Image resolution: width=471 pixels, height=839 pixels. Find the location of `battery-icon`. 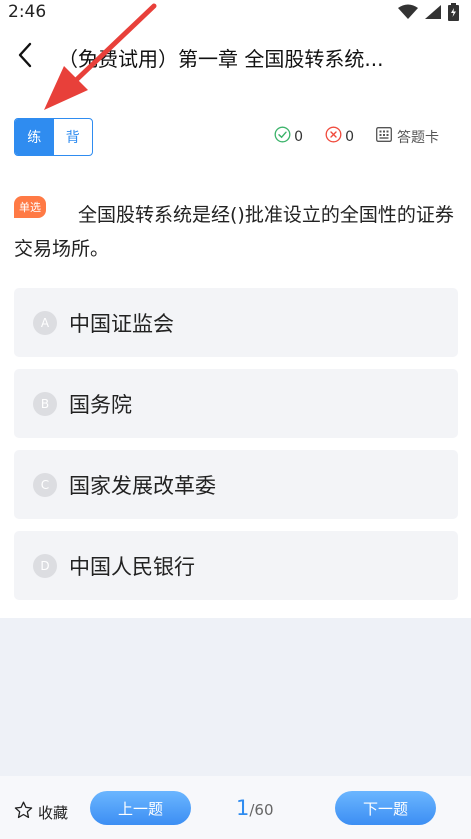

battery-icon is located at coordinates (453, 14).